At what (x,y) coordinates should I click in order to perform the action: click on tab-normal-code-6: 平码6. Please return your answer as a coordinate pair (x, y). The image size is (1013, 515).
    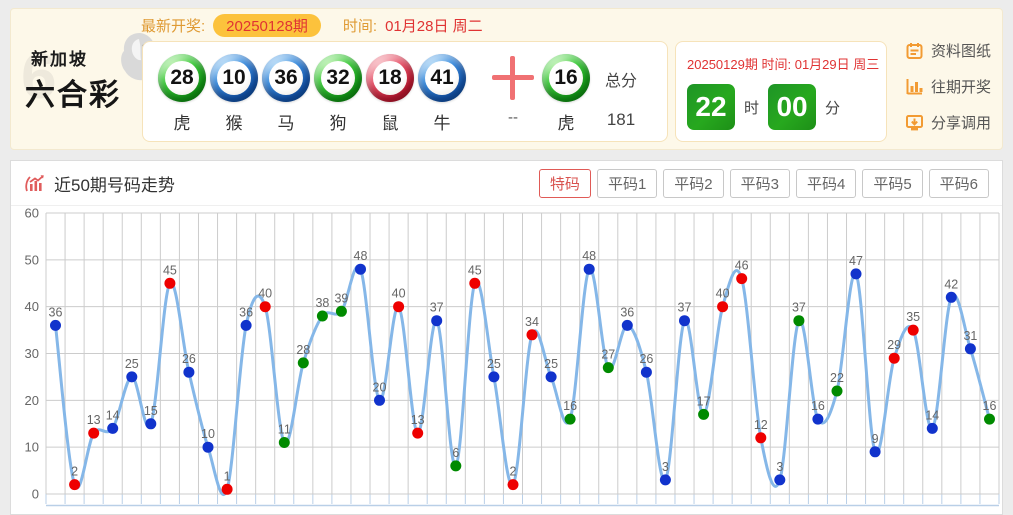
    Looking at the image, I should click on (958, 183).